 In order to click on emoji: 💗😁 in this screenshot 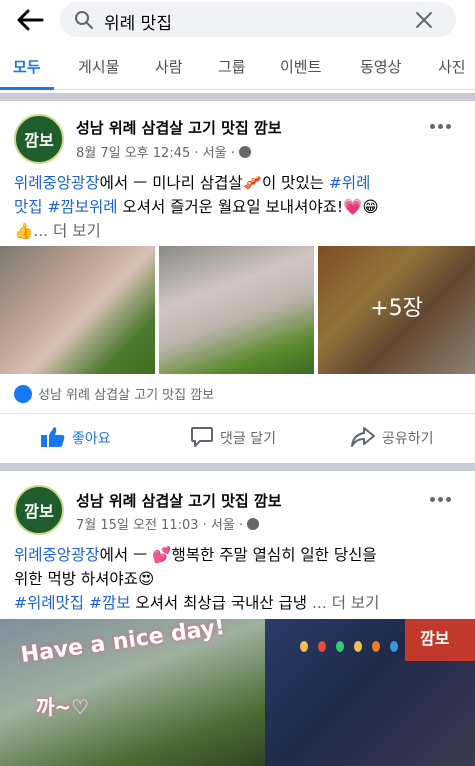, I will do `click(361, 207)`.